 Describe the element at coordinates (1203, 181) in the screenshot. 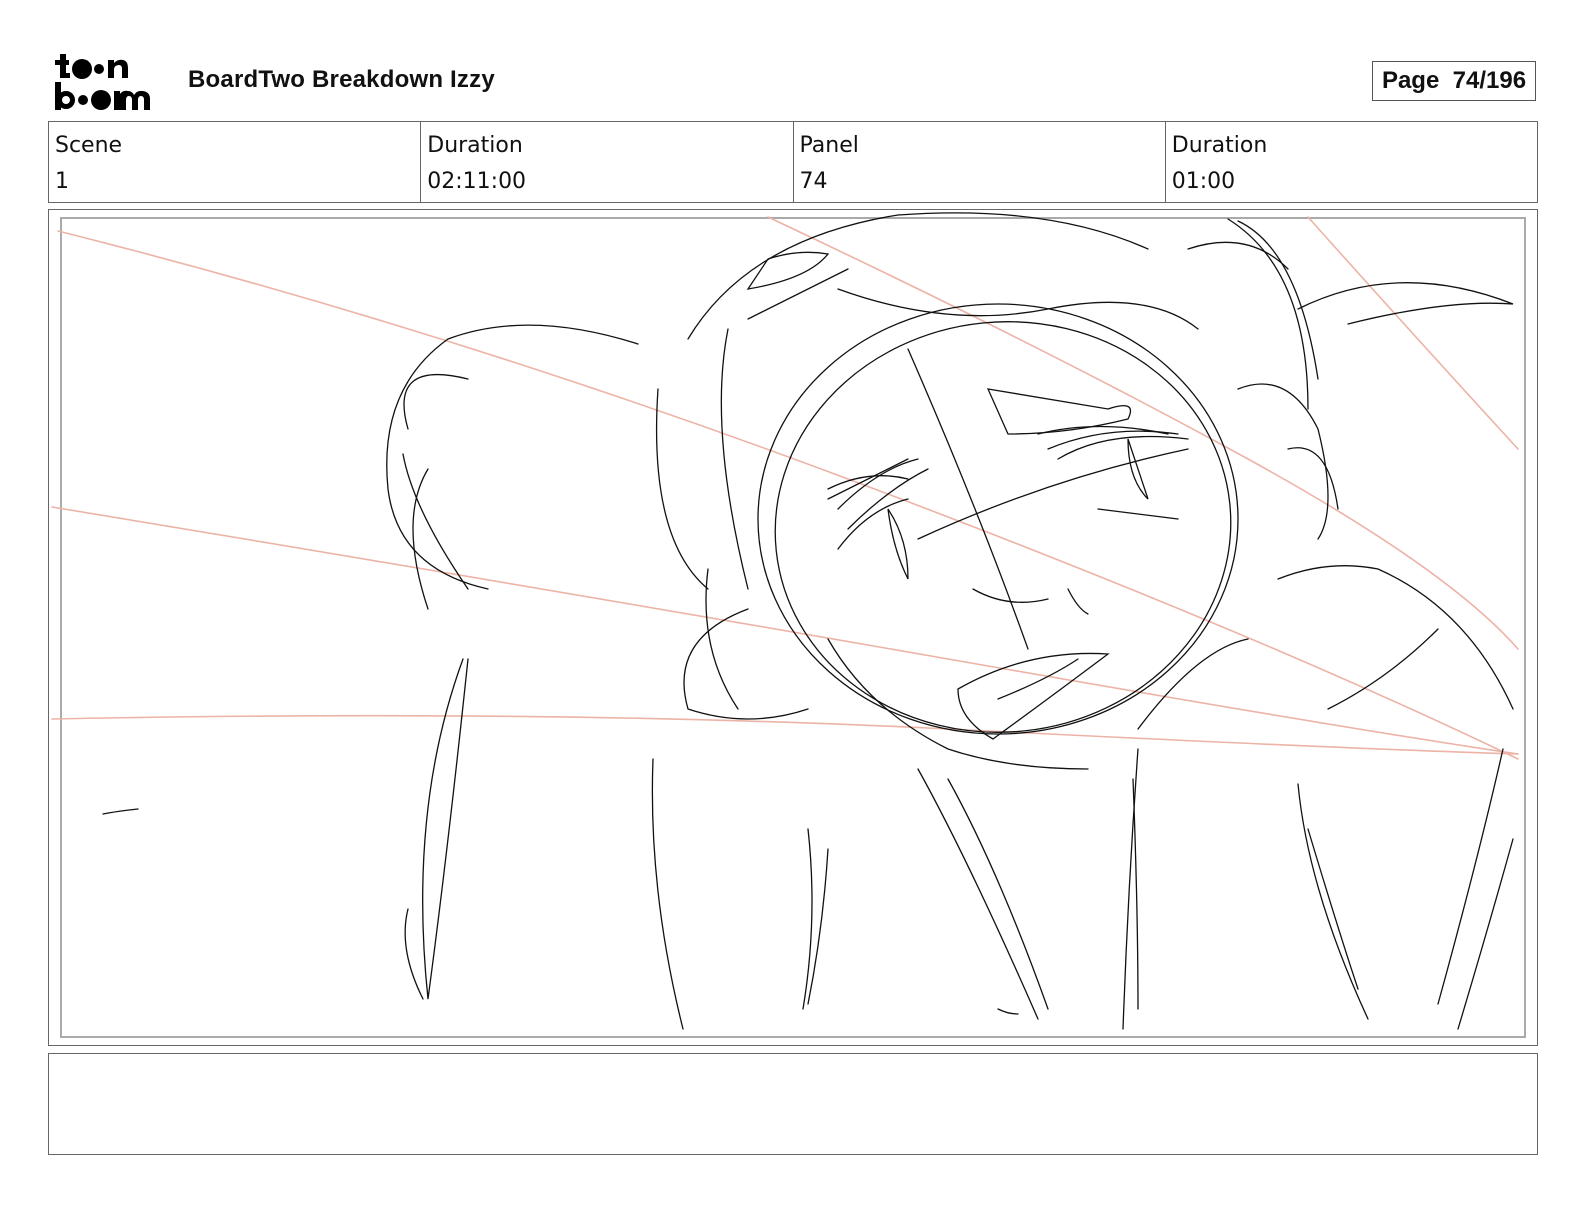

I see `panel-duration-value: 01:00` at that location.